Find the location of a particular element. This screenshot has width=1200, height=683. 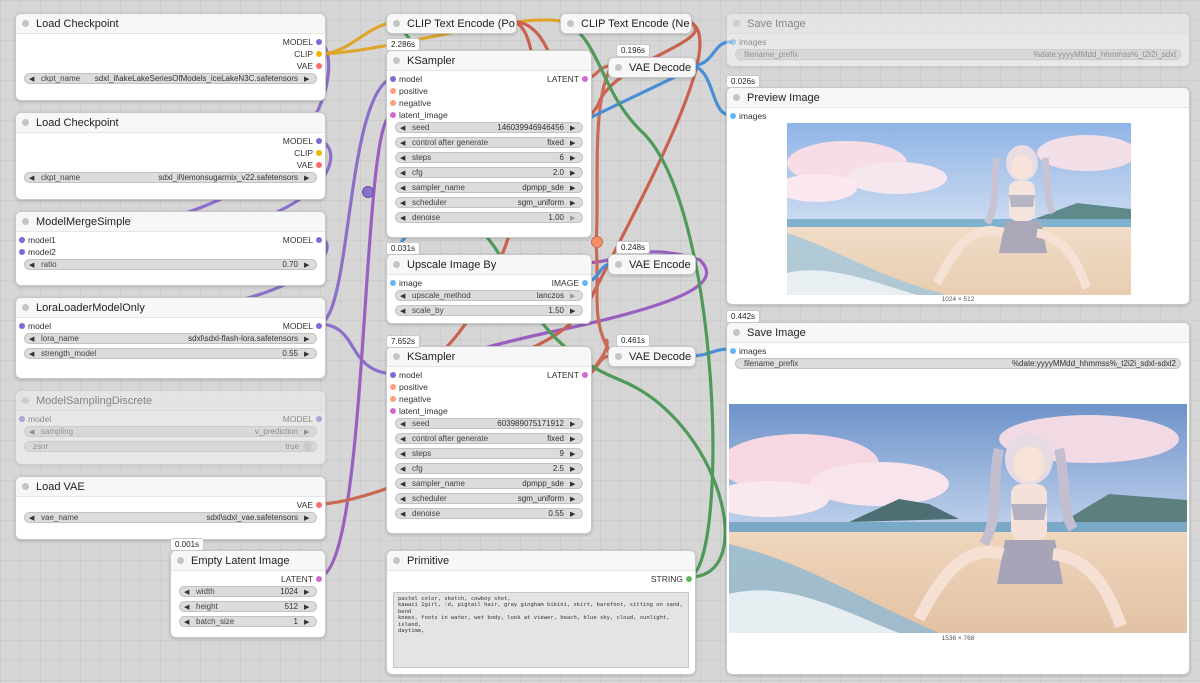

cfg-number: ◀ cfg 2.5 ▶ is located at coordinates (489, 468).